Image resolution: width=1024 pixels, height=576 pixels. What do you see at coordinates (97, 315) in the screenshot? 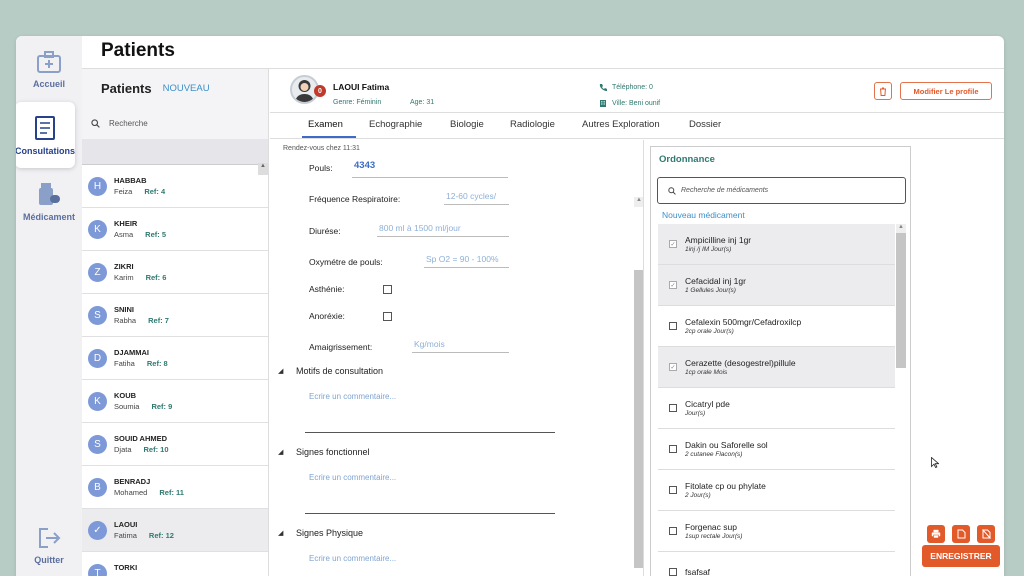
I see `avatar: S` at bounding box center [97, 315].